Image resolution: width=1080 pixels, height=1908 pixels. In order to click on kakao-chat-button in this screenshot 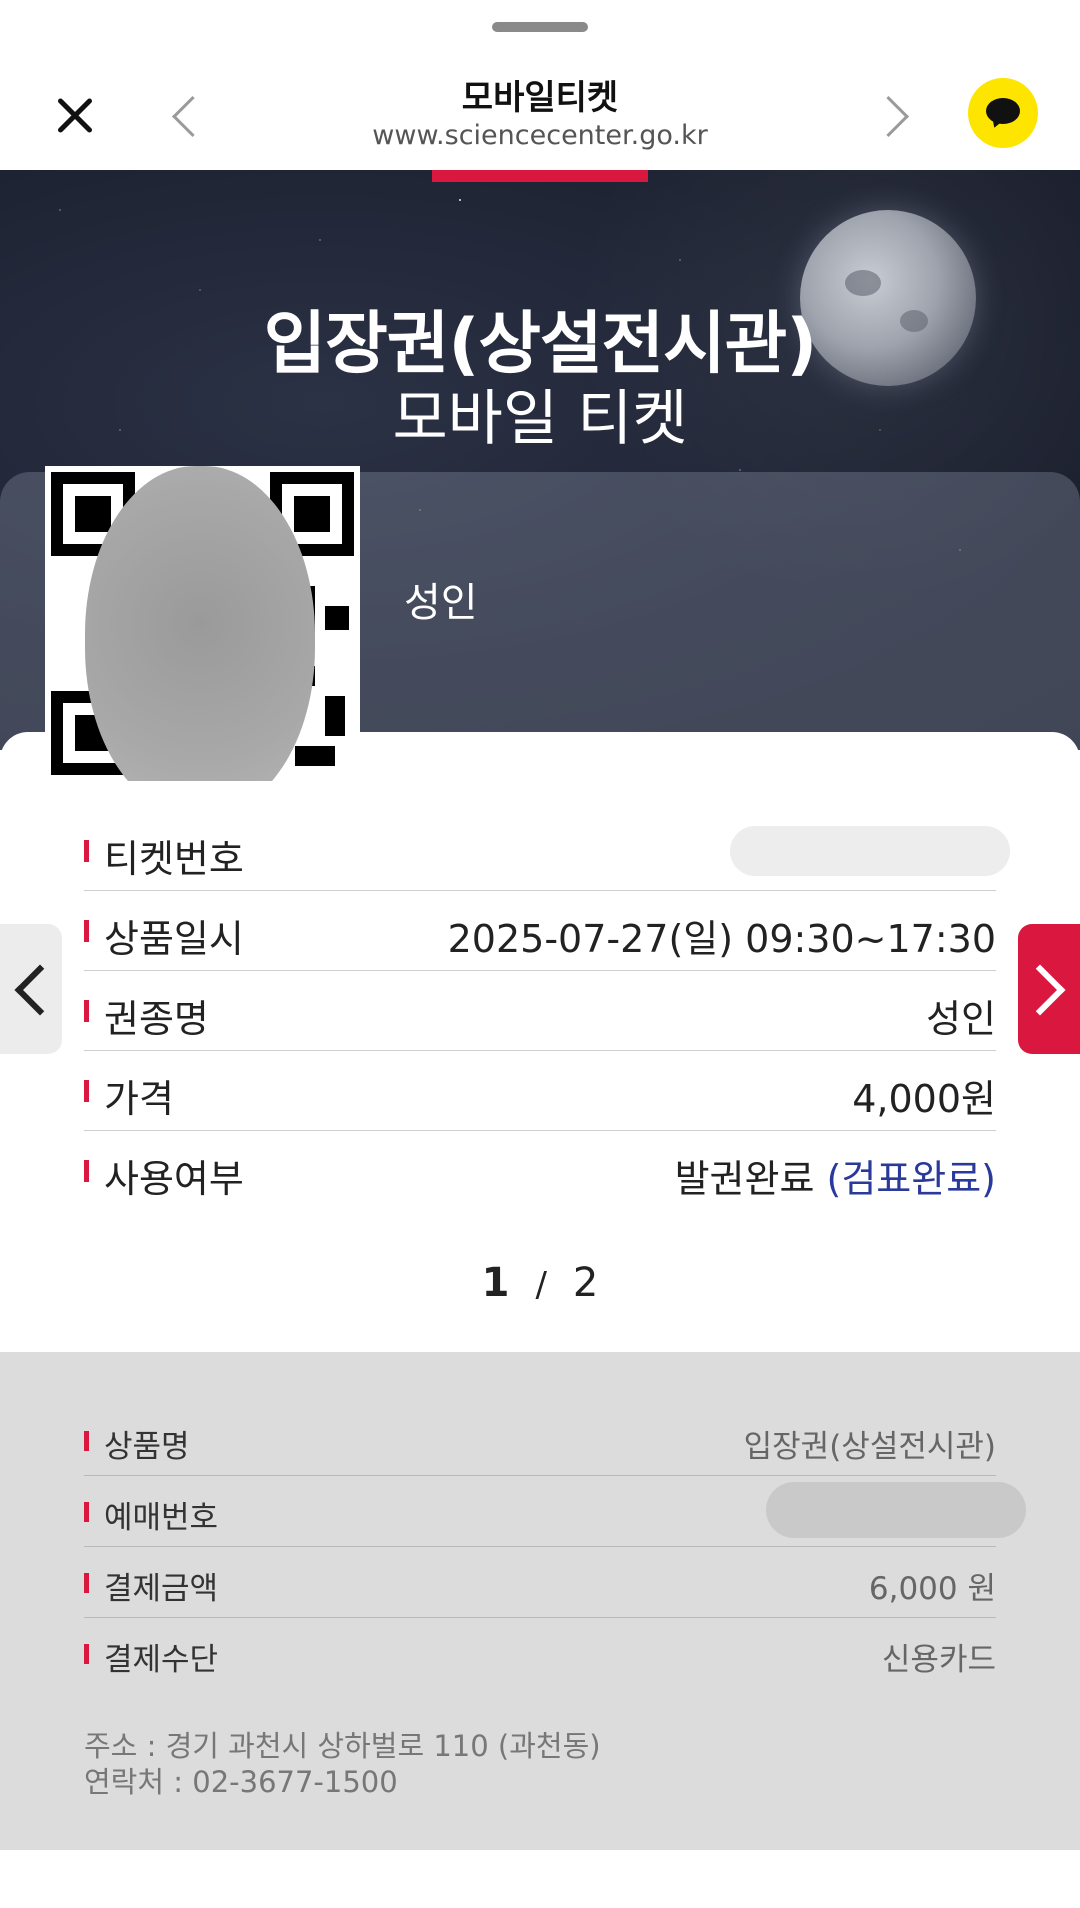, I will do `click(1003, 113)`.